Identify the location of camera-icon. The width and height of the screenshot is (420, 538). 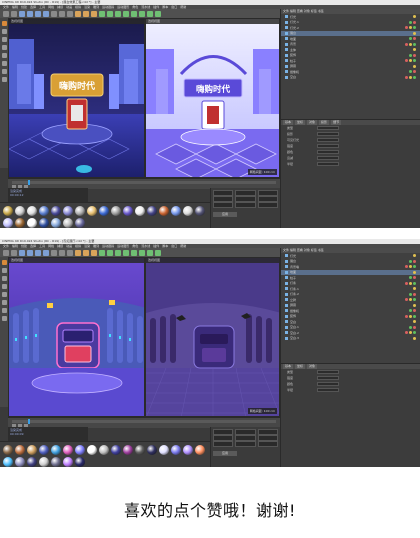
(150, 252).